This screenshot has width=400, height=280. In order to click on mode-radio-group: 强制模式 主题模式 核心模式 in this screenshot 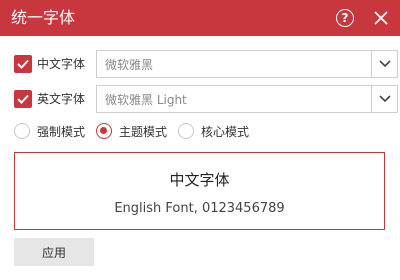, I will do `click(200, 132)`.